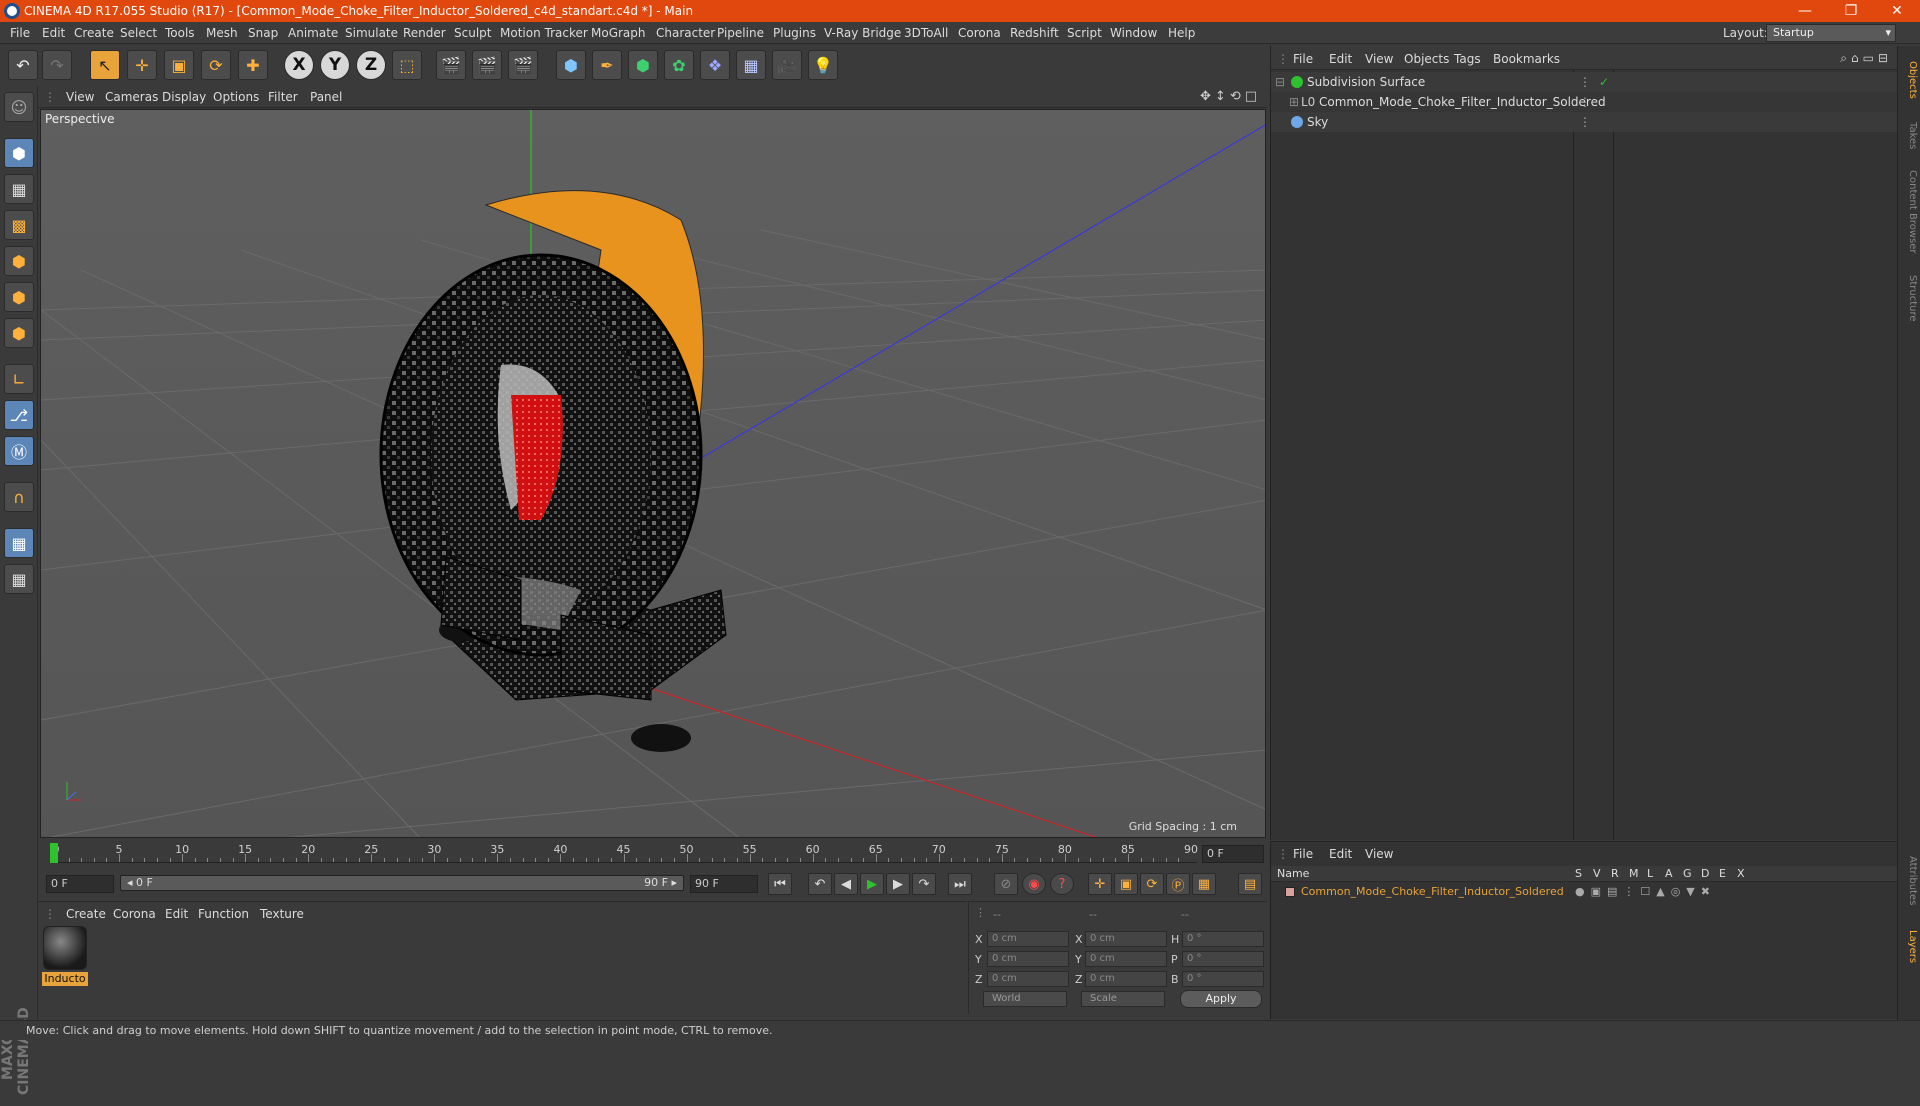  What do you see at coordinates (1426, 59) in the screenshot?
I see `object-menu-objects: Objects` at bounding box center [1426, 59].